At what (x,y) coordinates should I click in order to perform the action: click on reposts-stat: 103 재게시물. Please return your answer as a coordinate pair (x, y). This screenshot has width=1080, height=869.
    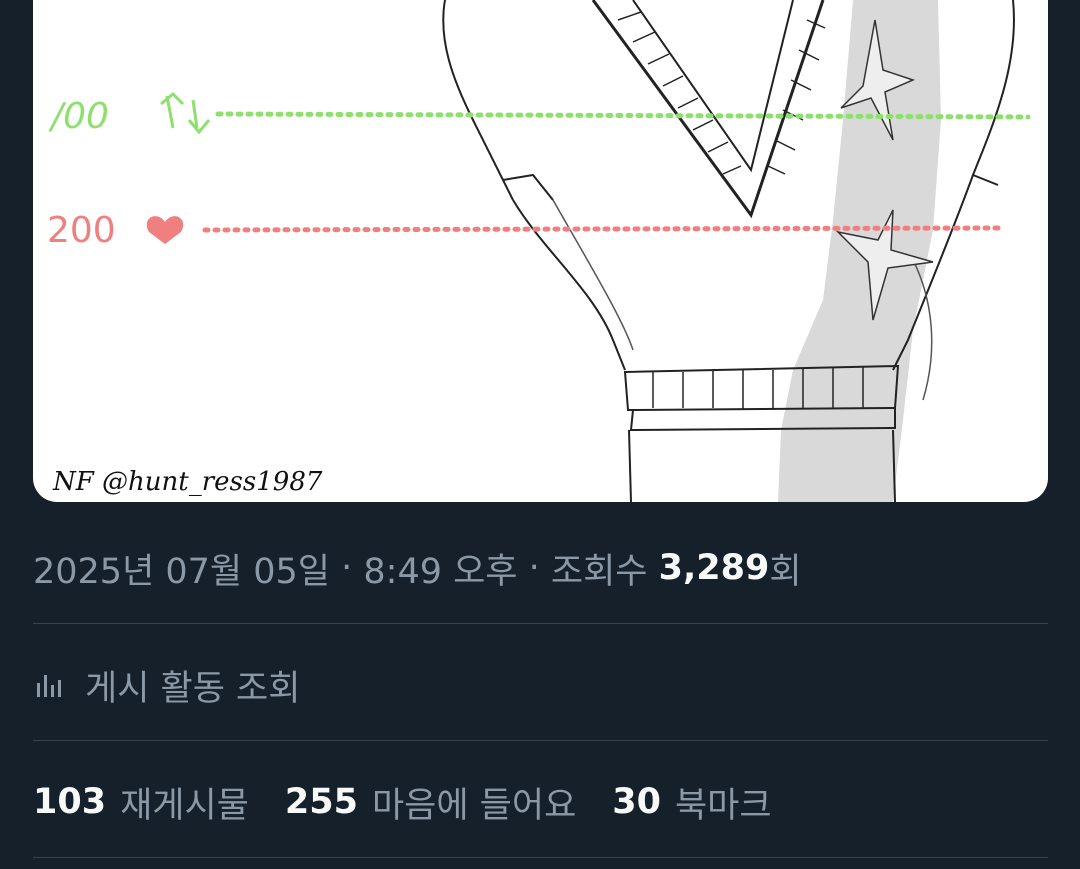
    Looking at the image, I should click on (141, 802).